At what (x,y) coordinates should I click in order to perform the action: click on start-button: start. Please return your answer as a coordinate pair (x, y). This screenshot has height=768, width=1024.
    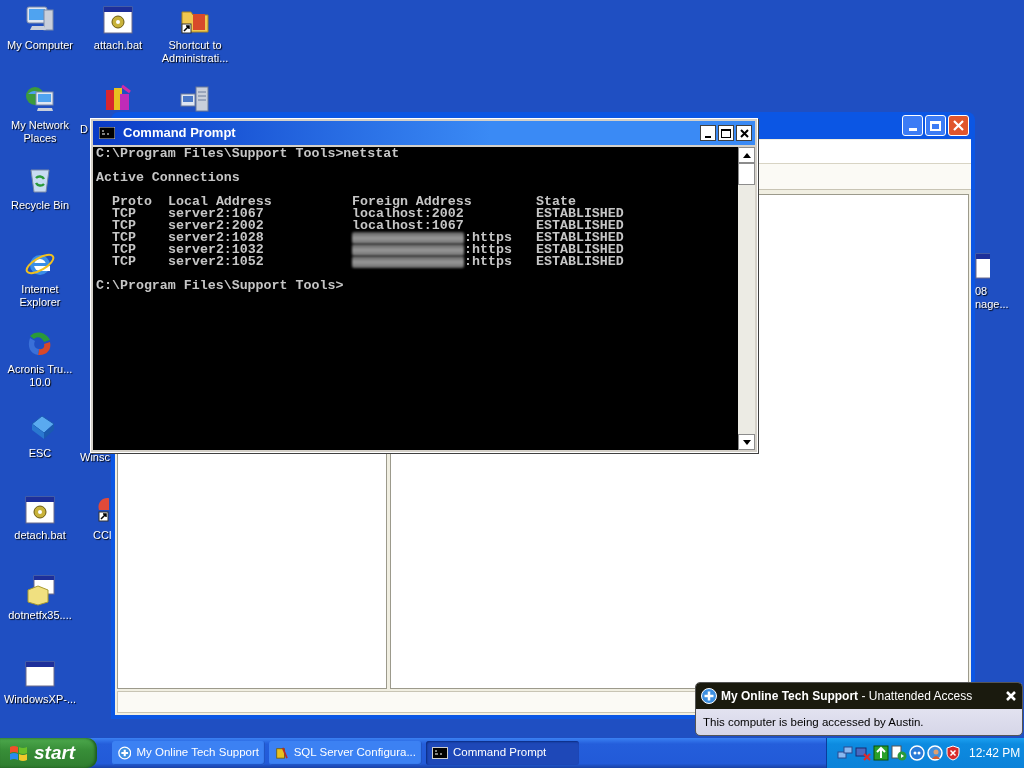
    Looking at the image, I should click on (48, 753).